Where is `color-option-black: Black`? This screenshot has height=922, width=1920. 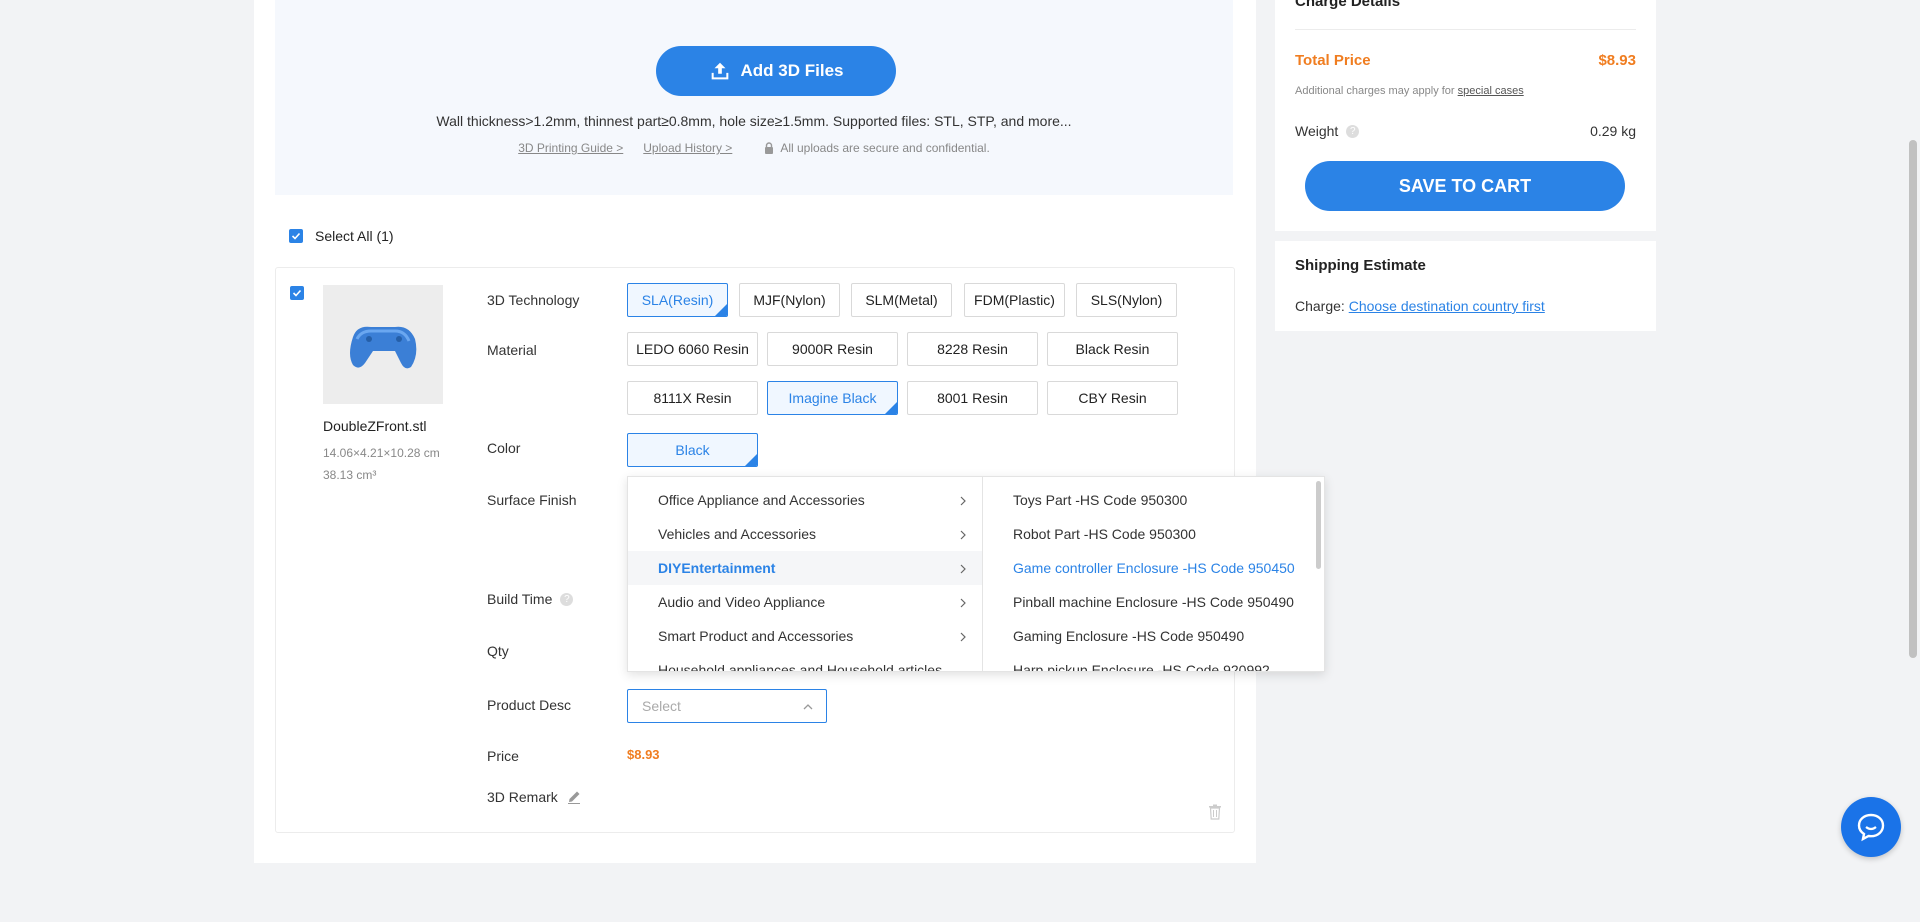 color-option-black: Black is located at coordinates (692, 450).